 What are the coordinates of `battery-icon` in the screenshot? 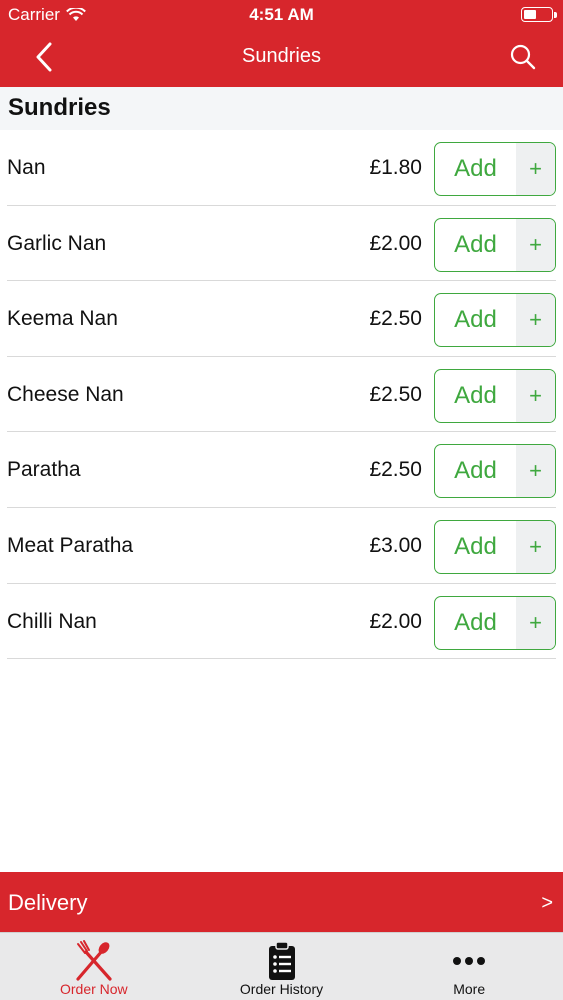 It's located at (539, 14).